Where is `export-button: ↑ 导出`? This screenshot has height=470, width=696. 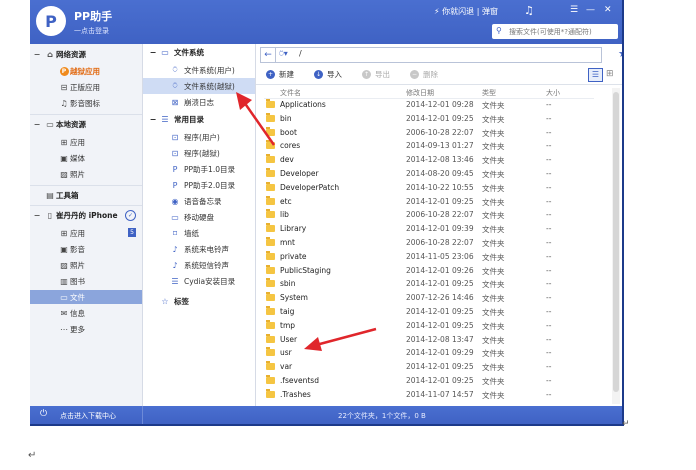 export-button: ↑ 导出 is located at coordinates (376, 74).